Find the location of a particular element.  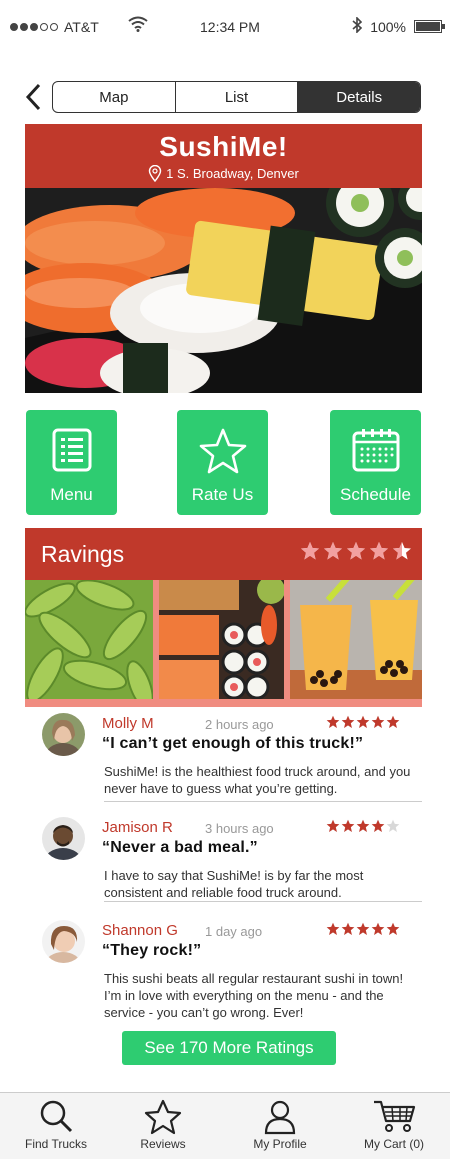

battery-level-fill is located at coordinates (428, 26).